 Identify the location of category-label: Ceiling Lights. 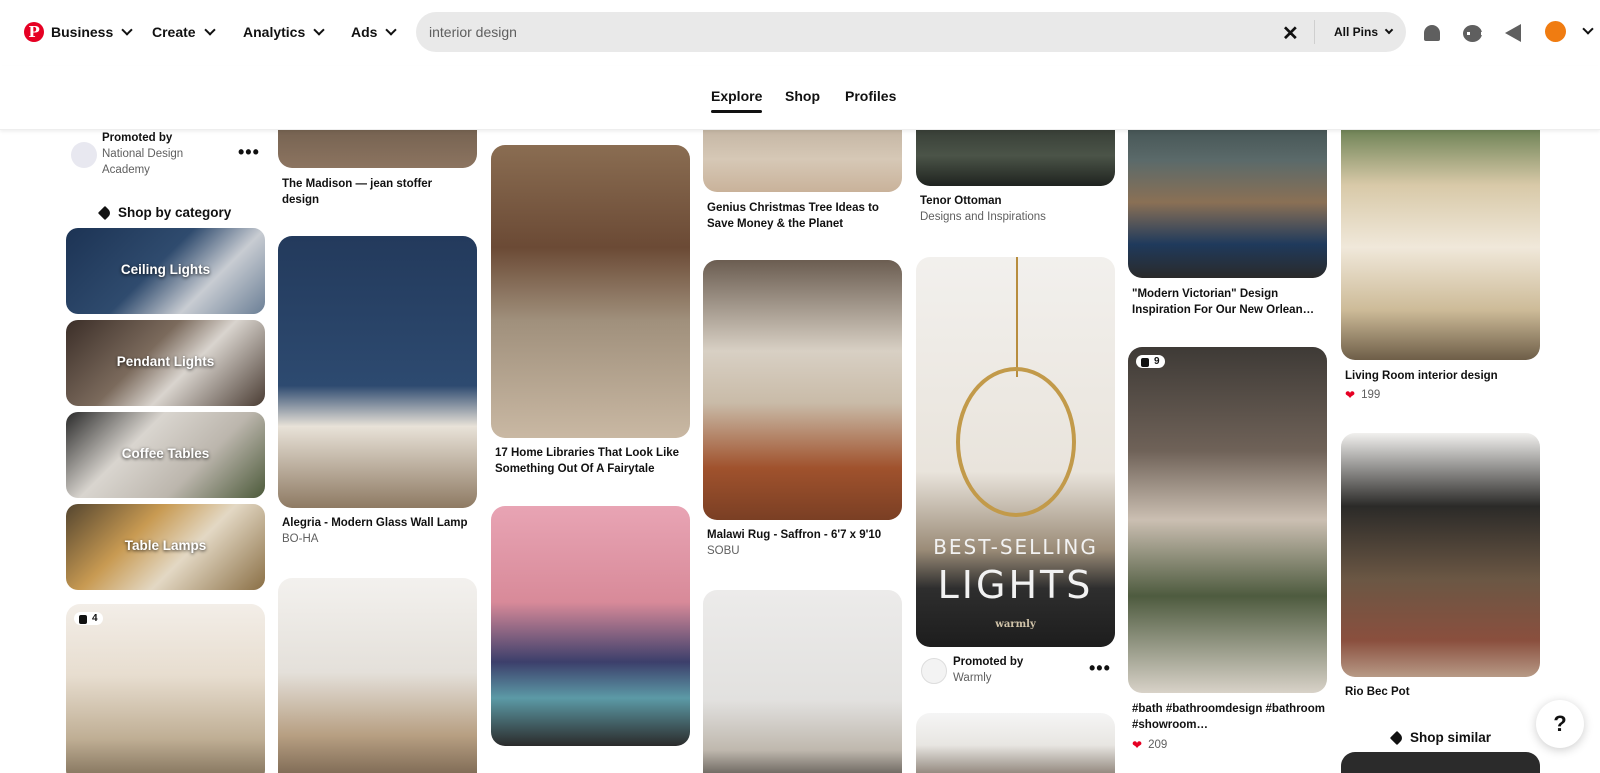
(165, 269).